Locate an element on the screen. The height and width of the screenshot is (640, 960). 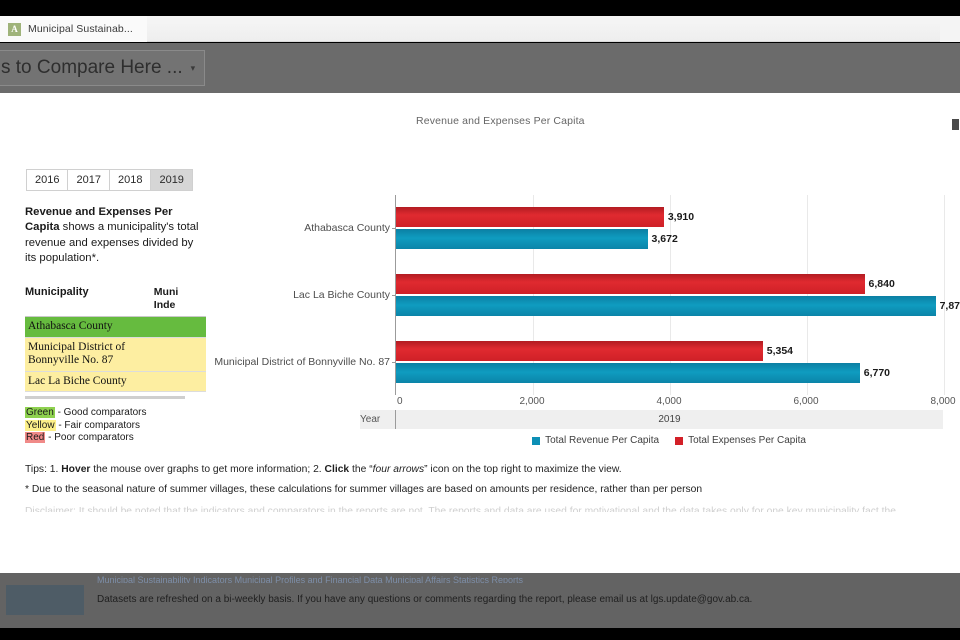
chevron-down-icon: ▾ is located at coordinates (193, 67).